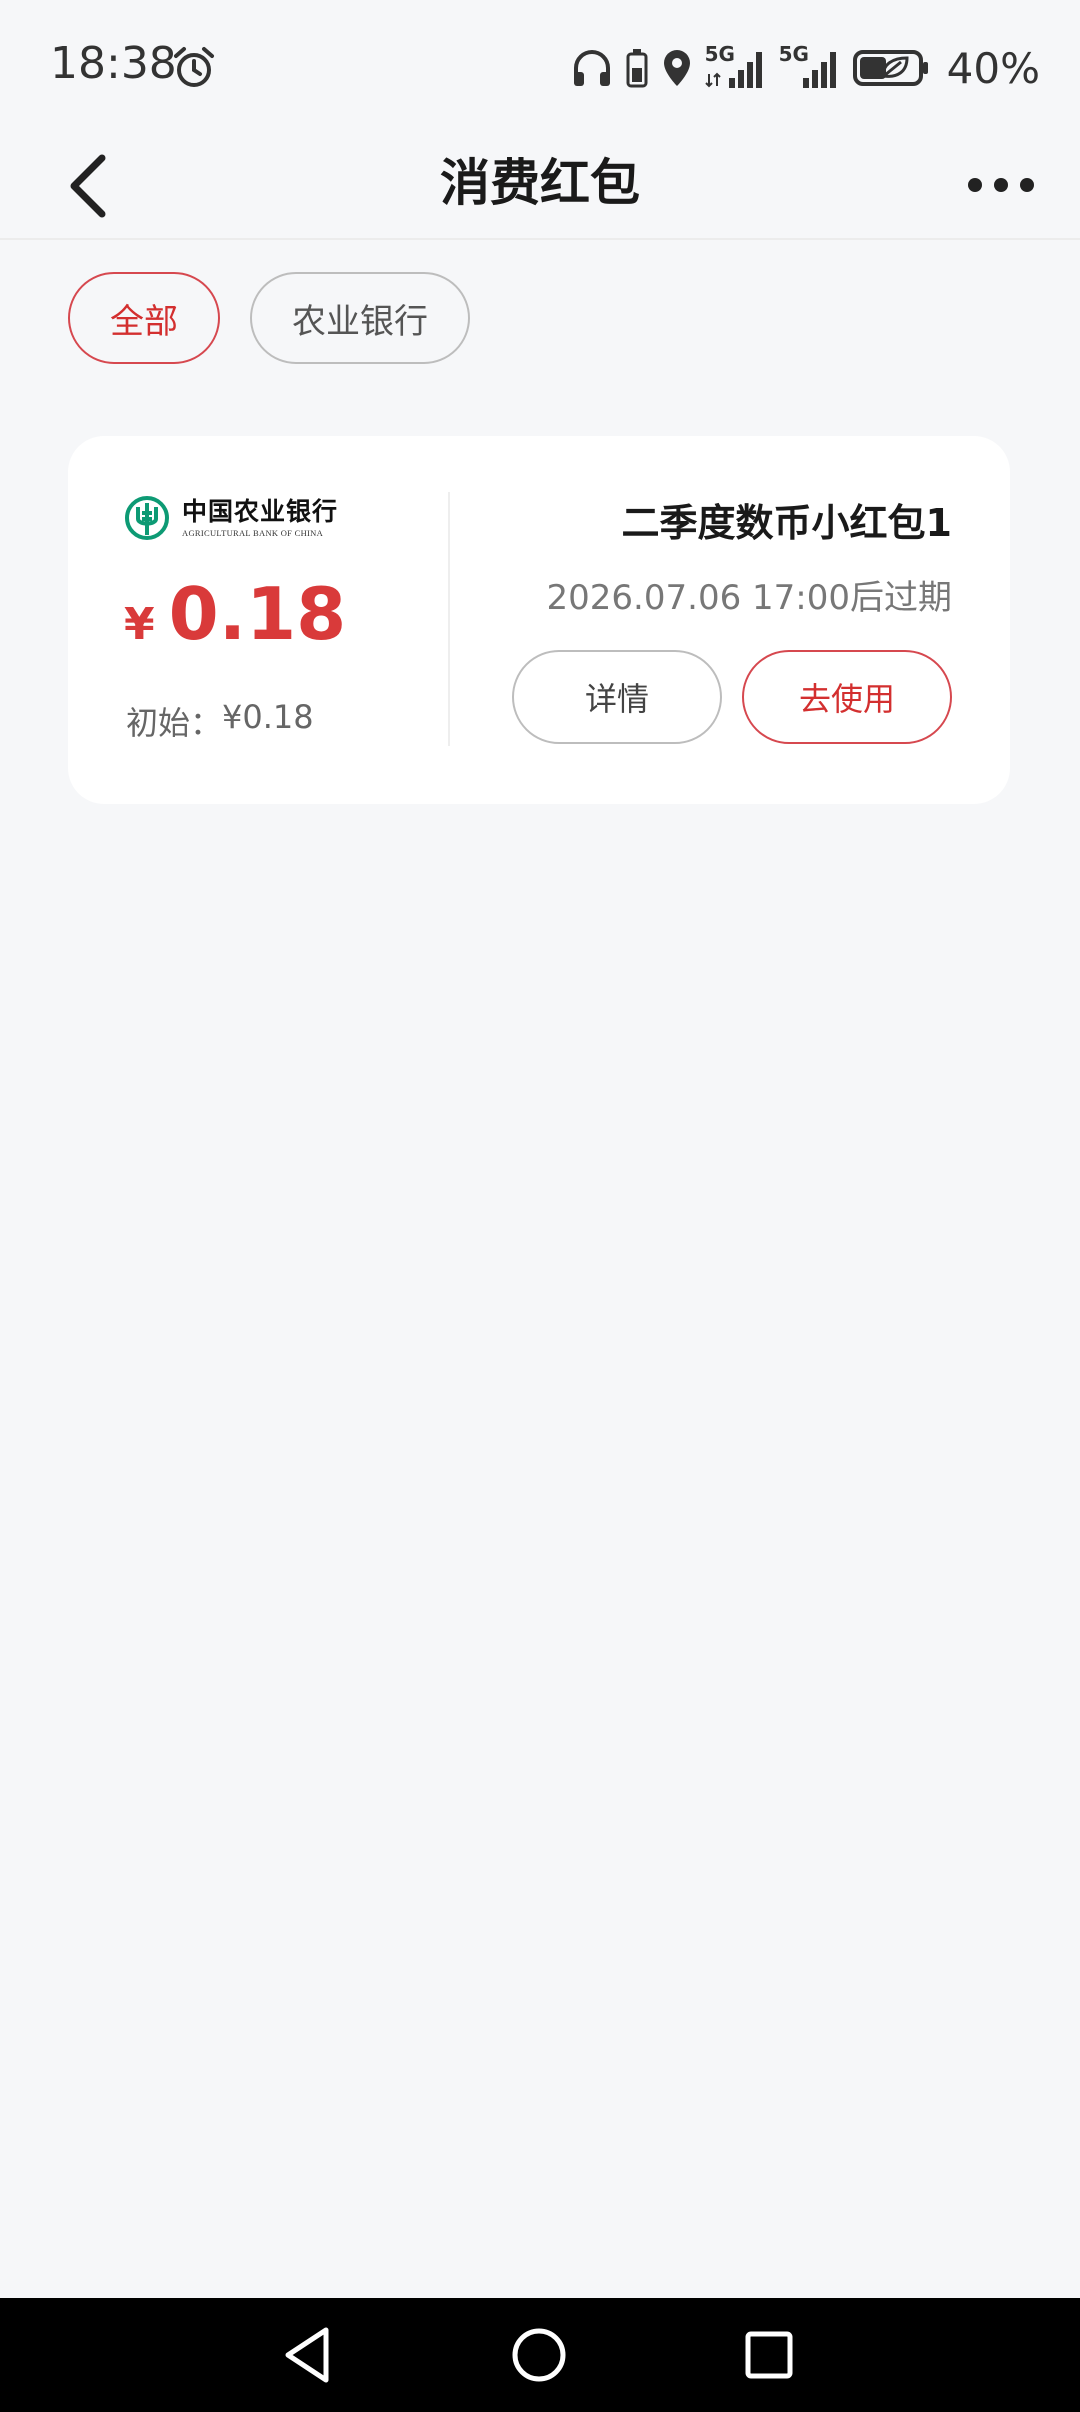 The height and width of the screenshot is (2412, 1080). Describe the element at coordinates (260, 511) in the screenshot. I see `bank-name-cn: 中国农业银行` at that location.